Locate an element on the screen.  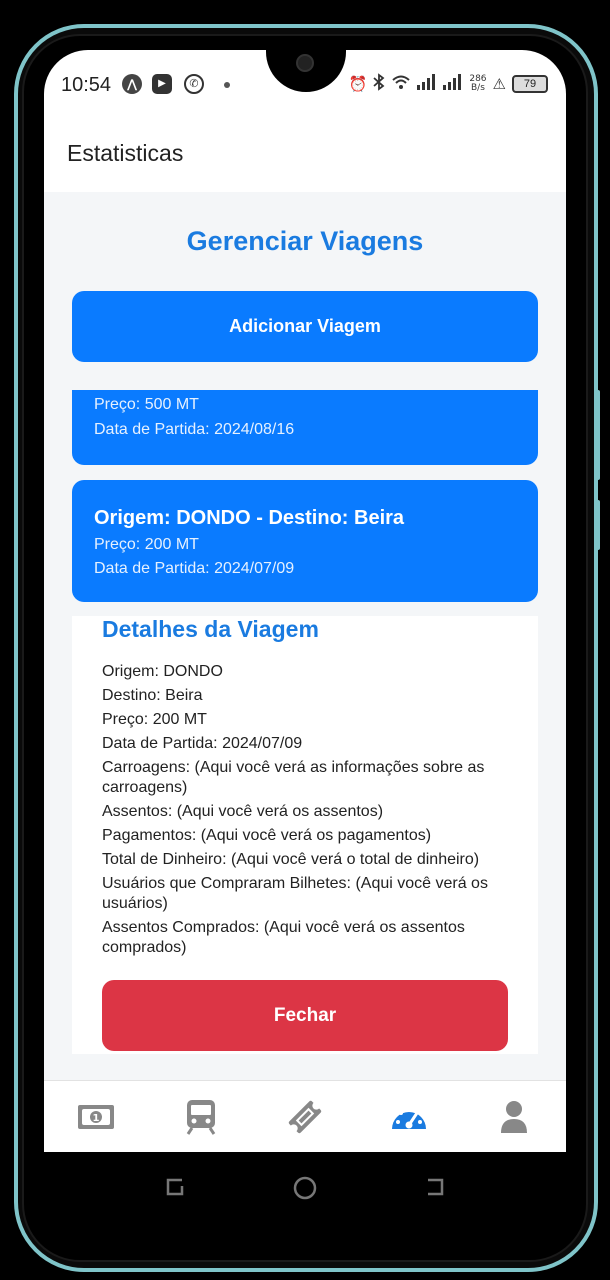
nav-item-profile is located at coordinates (514, 1117).